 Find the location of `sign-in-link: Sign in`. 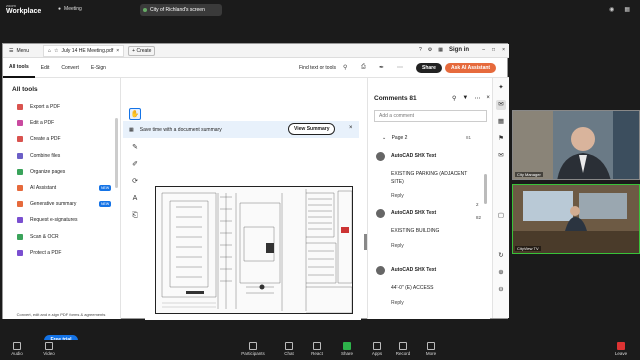

sign-in-link: Sign in is located at coordinates (459, 50).